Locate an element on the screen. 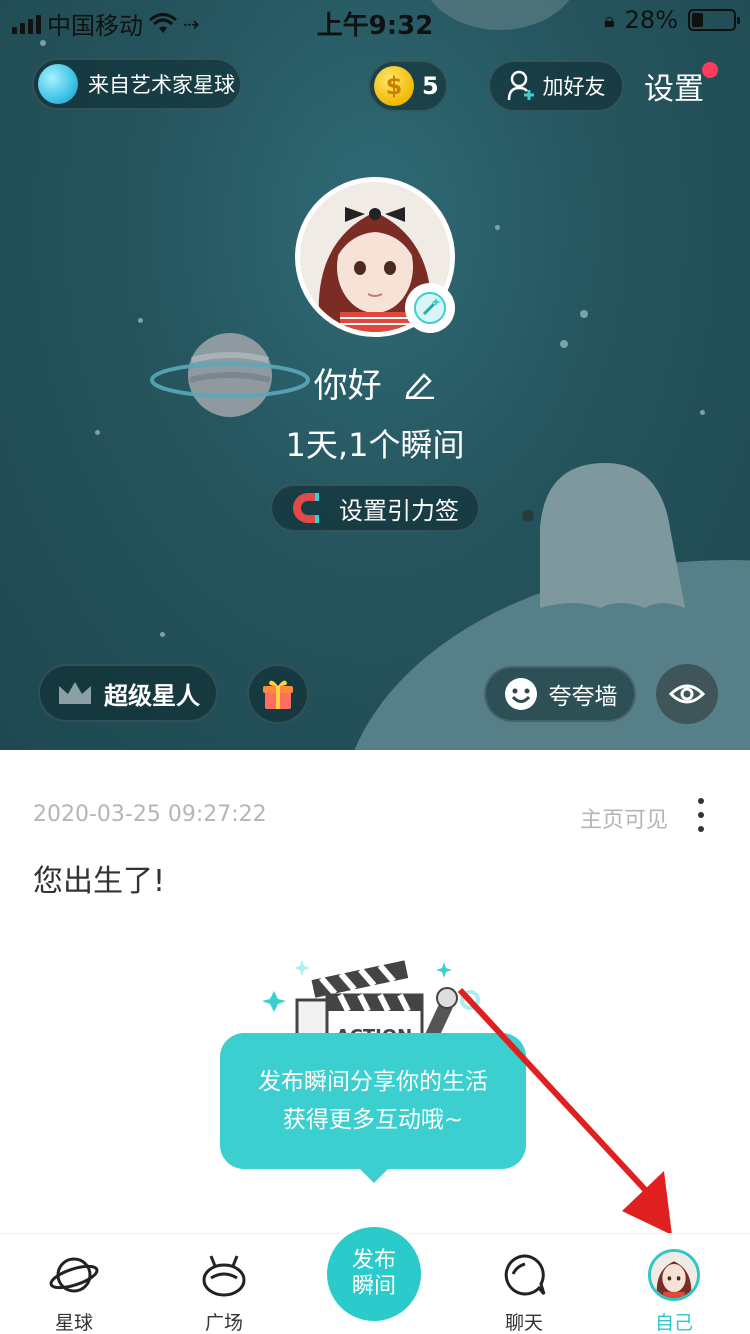 The width and height of the screenshot is (750, 1334). coin-balance-button: $ 5 is located at coordinates (408, 86).